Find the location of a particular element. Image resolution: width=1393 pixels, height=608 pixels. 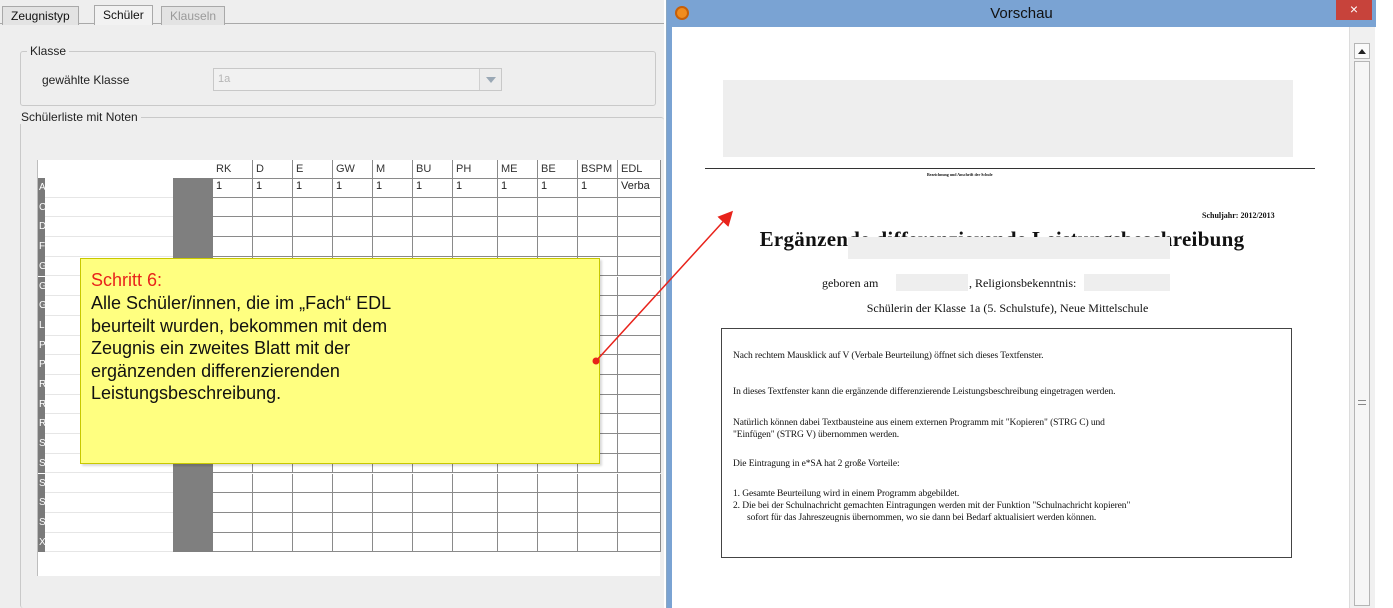

grade-cell: Verba is located at coordinates (639, 188).